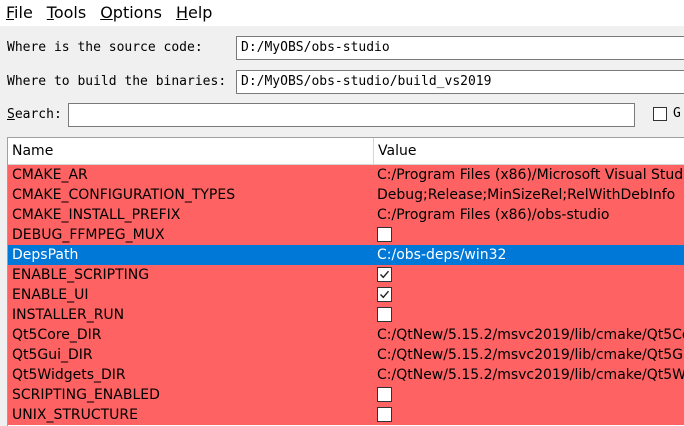 This screenshot has height=426, width=684. Describe the element at coordinates (105, 47) in the screenshot. I see `source-label: Where is the source code:` at that location.